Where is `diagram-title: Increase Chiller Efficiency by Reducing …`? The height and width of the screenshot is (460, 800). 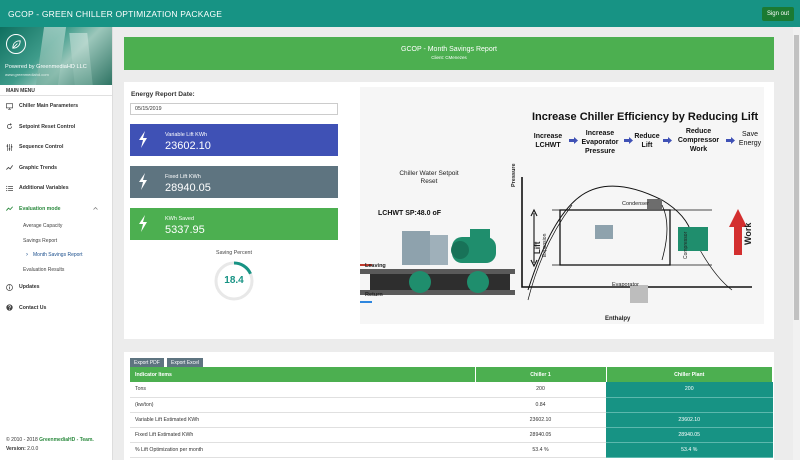 diagram-title: Increase Chiller Efficiency by Reducing … is located at coordinates (645, 117).